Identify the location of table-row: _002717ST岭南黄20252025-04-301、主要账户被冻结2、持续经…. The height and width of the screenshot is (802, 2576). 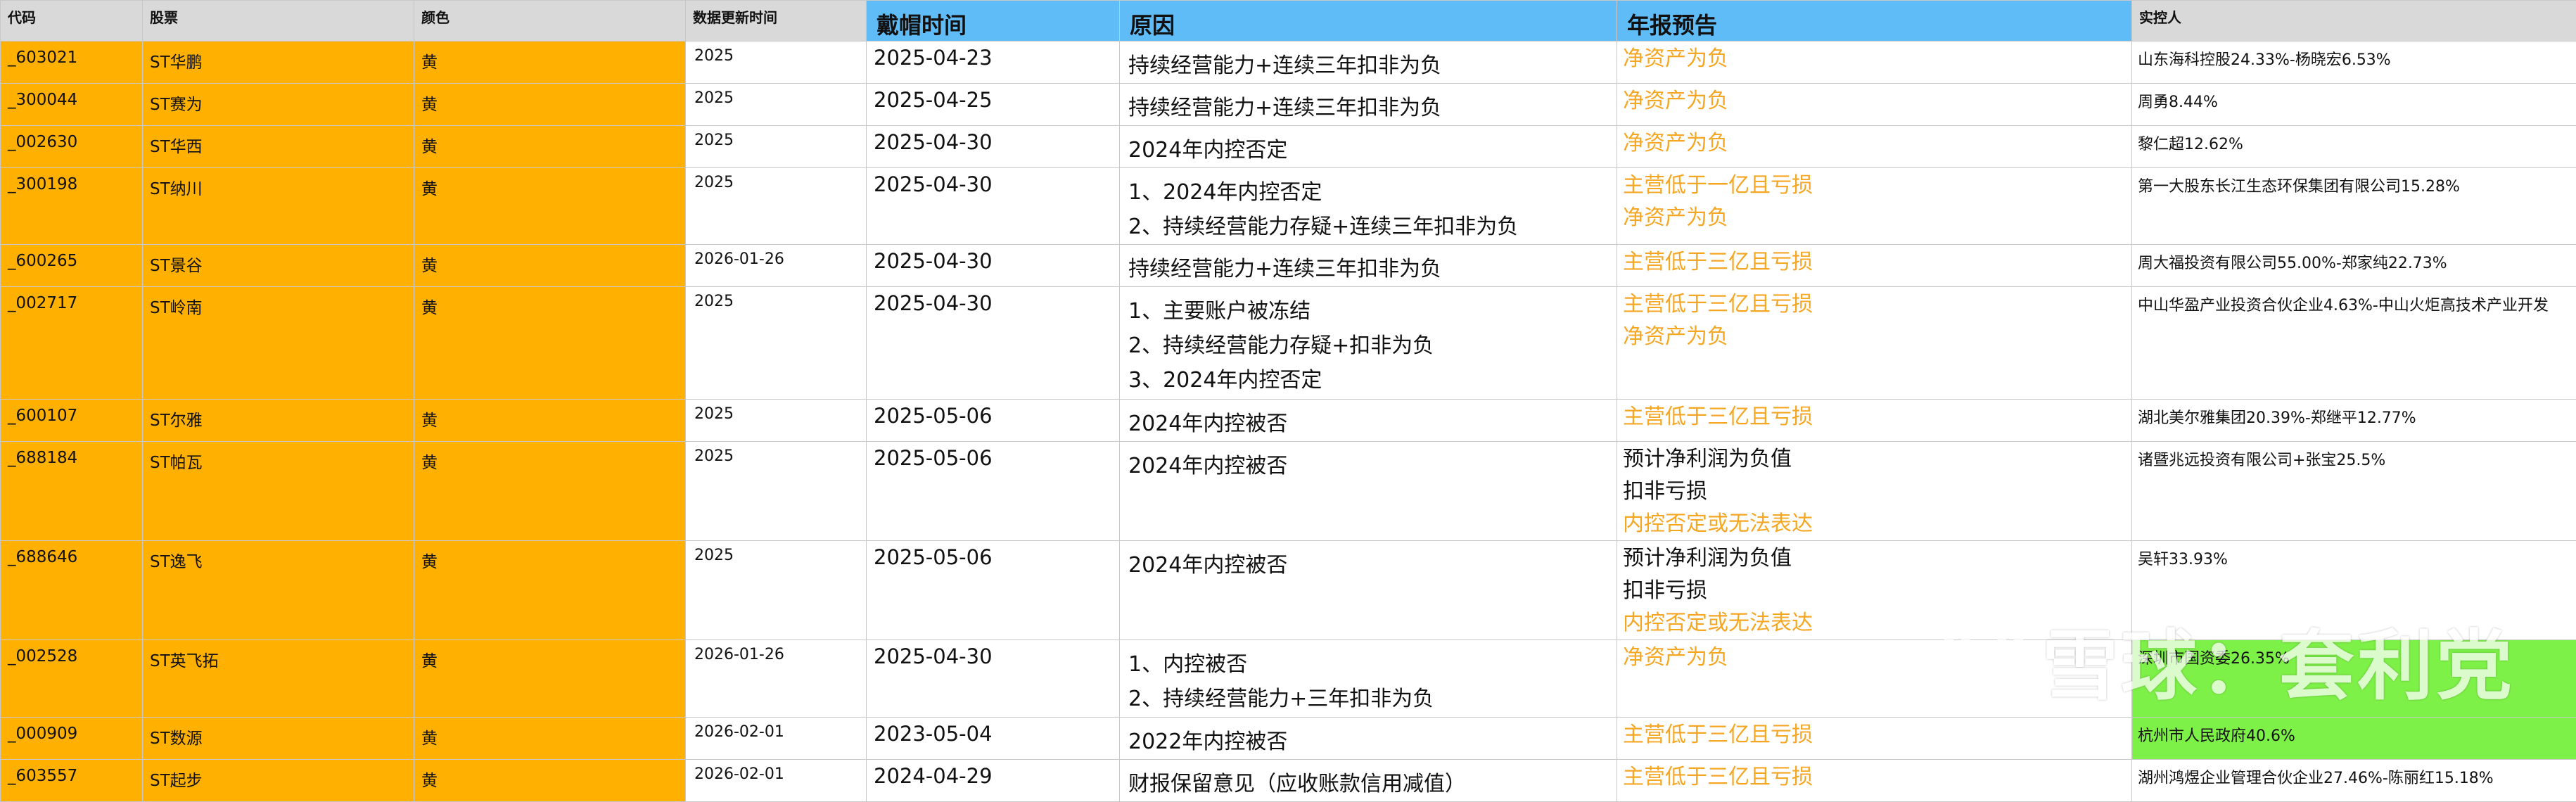
(1288, 343).